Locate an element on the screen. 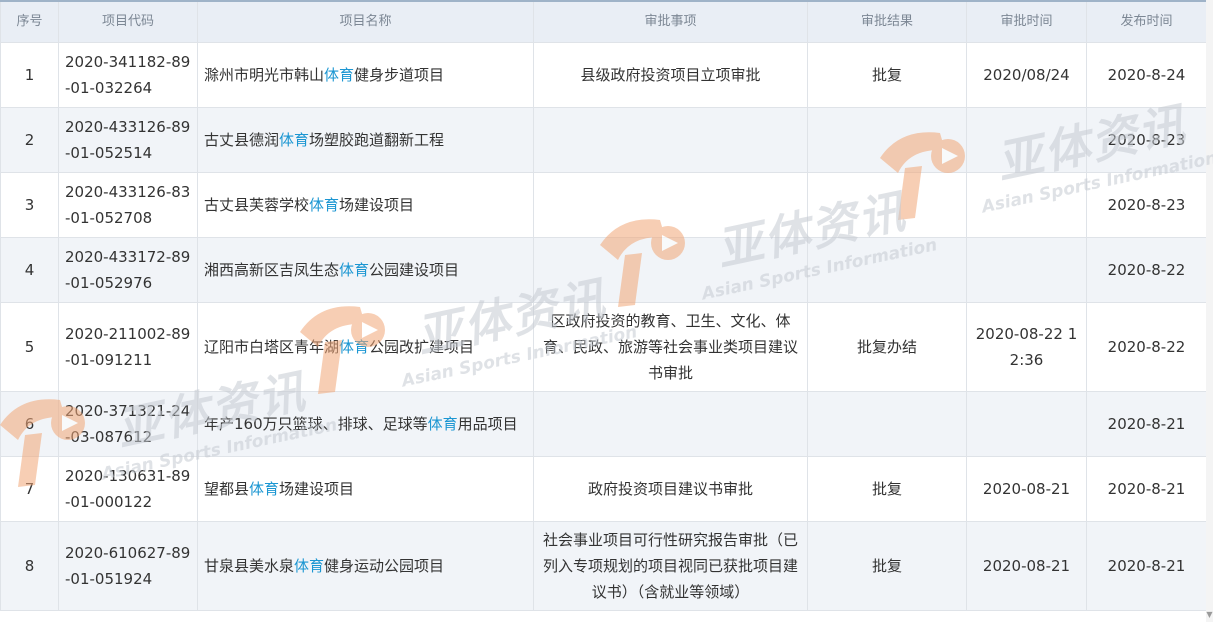  cell-name: 古丈县芙蓉学校体育场建设项目 is located at coordinates (365, 205).